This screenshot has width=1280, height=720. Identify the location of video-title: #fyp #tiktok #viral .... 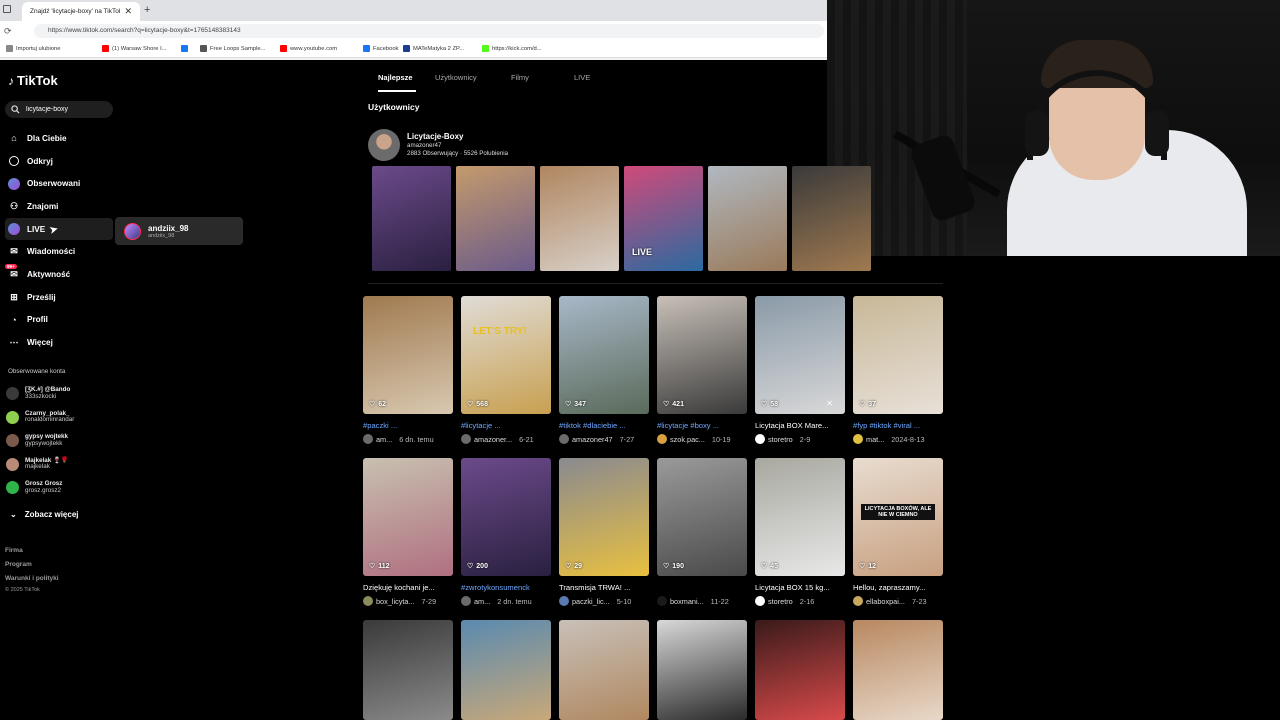
(899, 425).